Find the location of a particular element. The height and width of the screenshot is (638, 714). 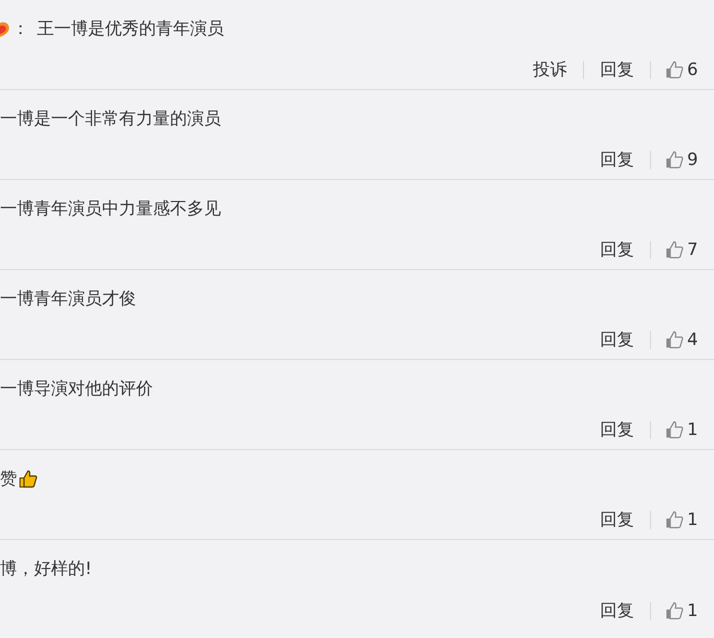

comment-text: 一博导演对他的评价 is located at coordinates (76, 389).